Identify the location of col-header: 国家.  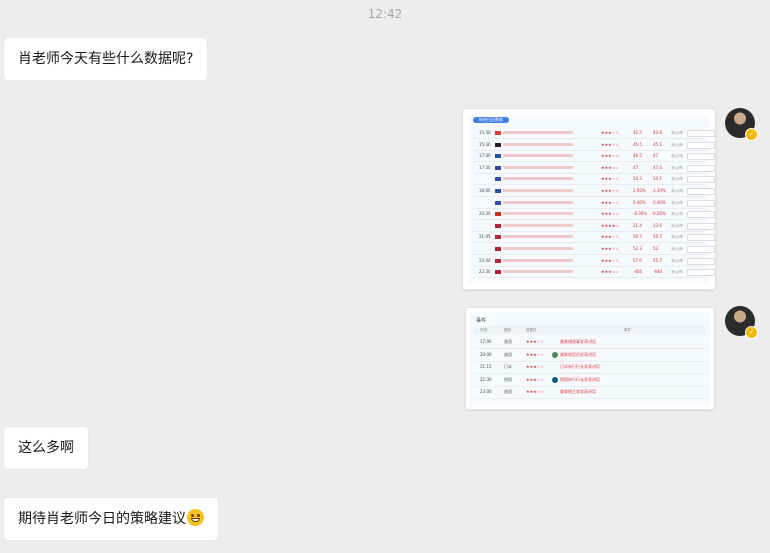
(507, 330).